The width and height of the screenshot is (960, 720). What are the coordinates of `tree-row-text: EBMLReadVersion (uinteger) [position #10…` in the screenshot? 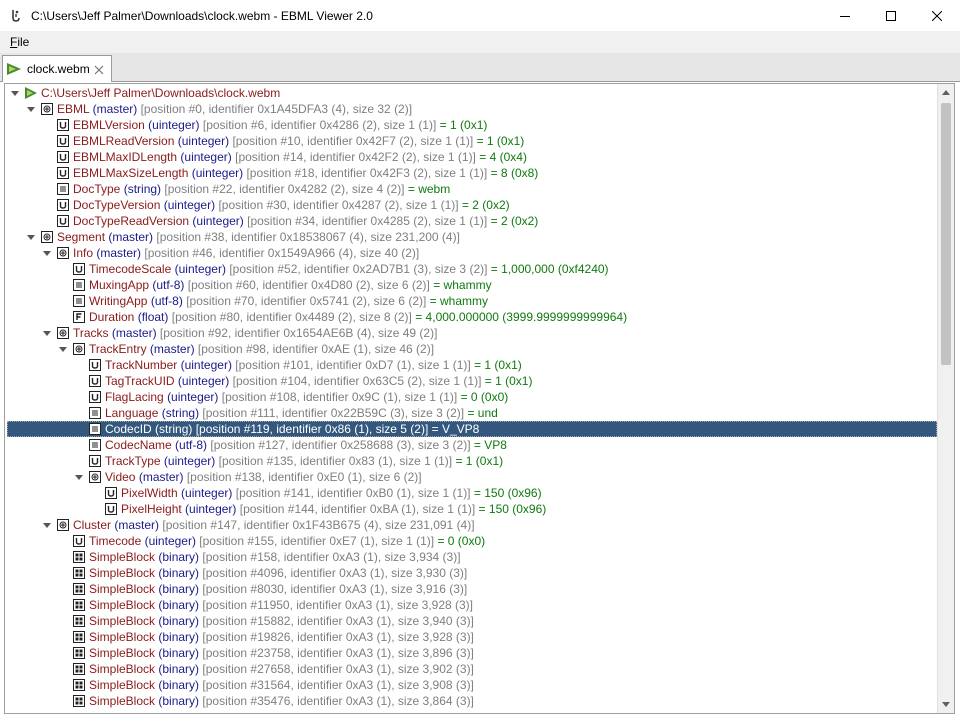 It's located at (298, 141).